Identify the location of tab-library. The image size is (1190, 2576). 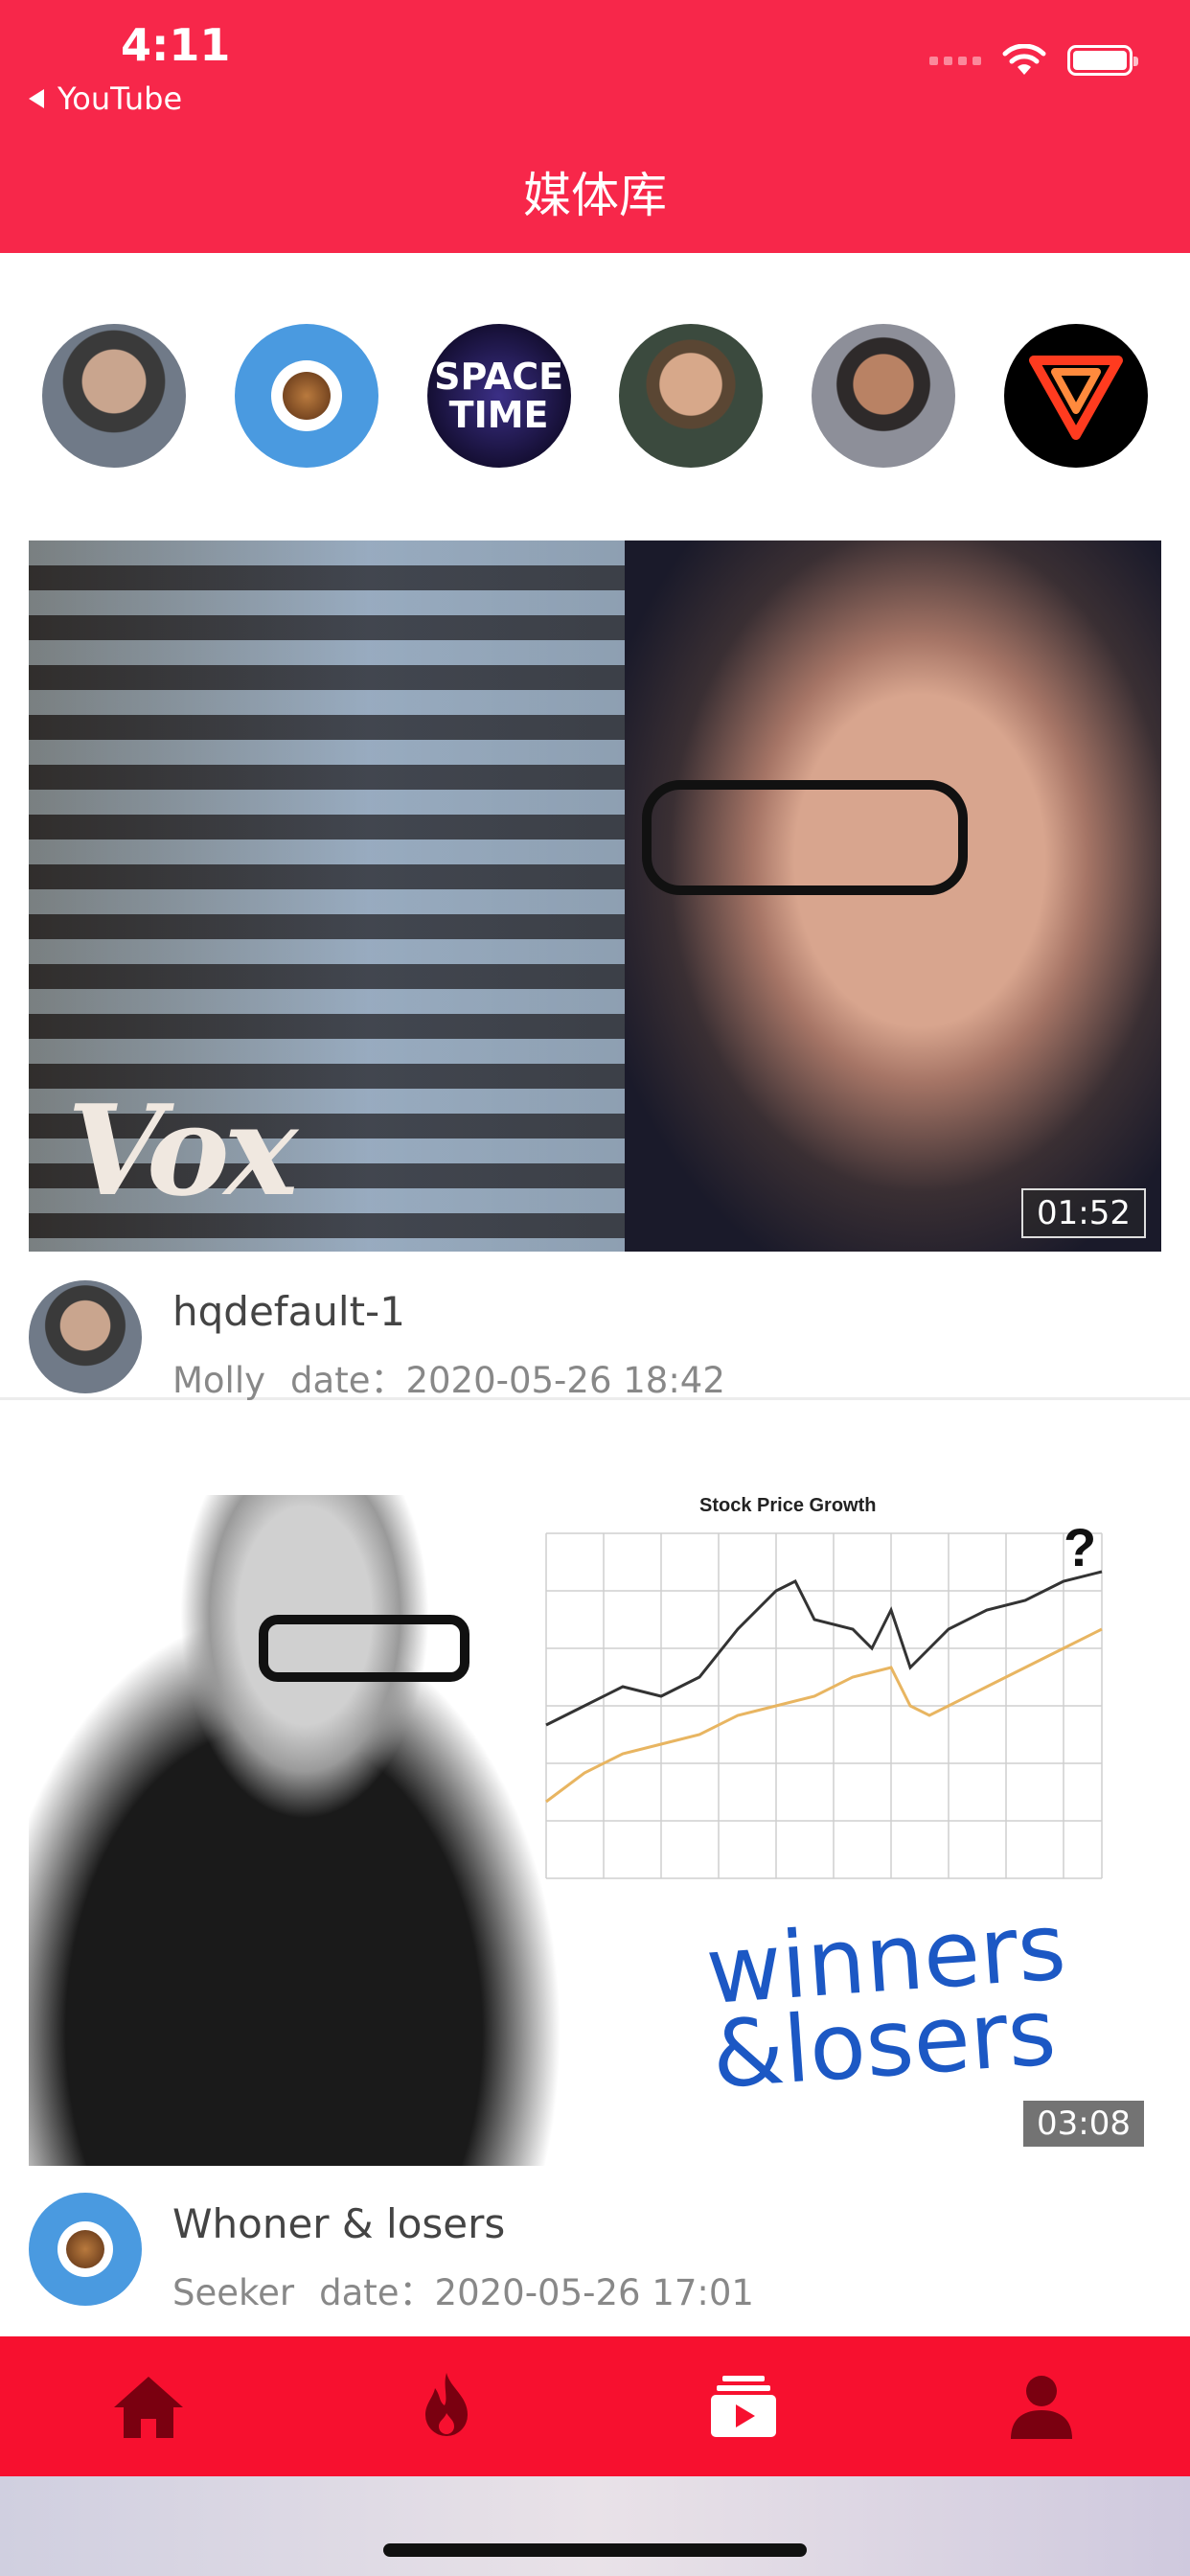
(744, 2406).